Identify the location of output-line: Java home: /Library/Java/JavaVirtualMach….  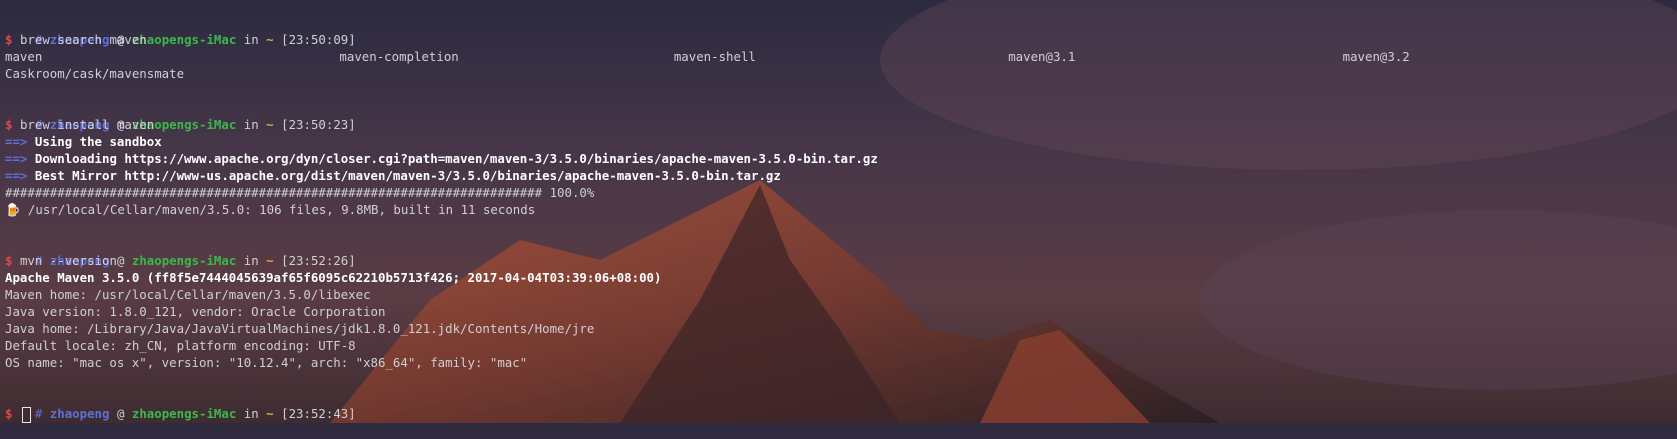
(300, 328).